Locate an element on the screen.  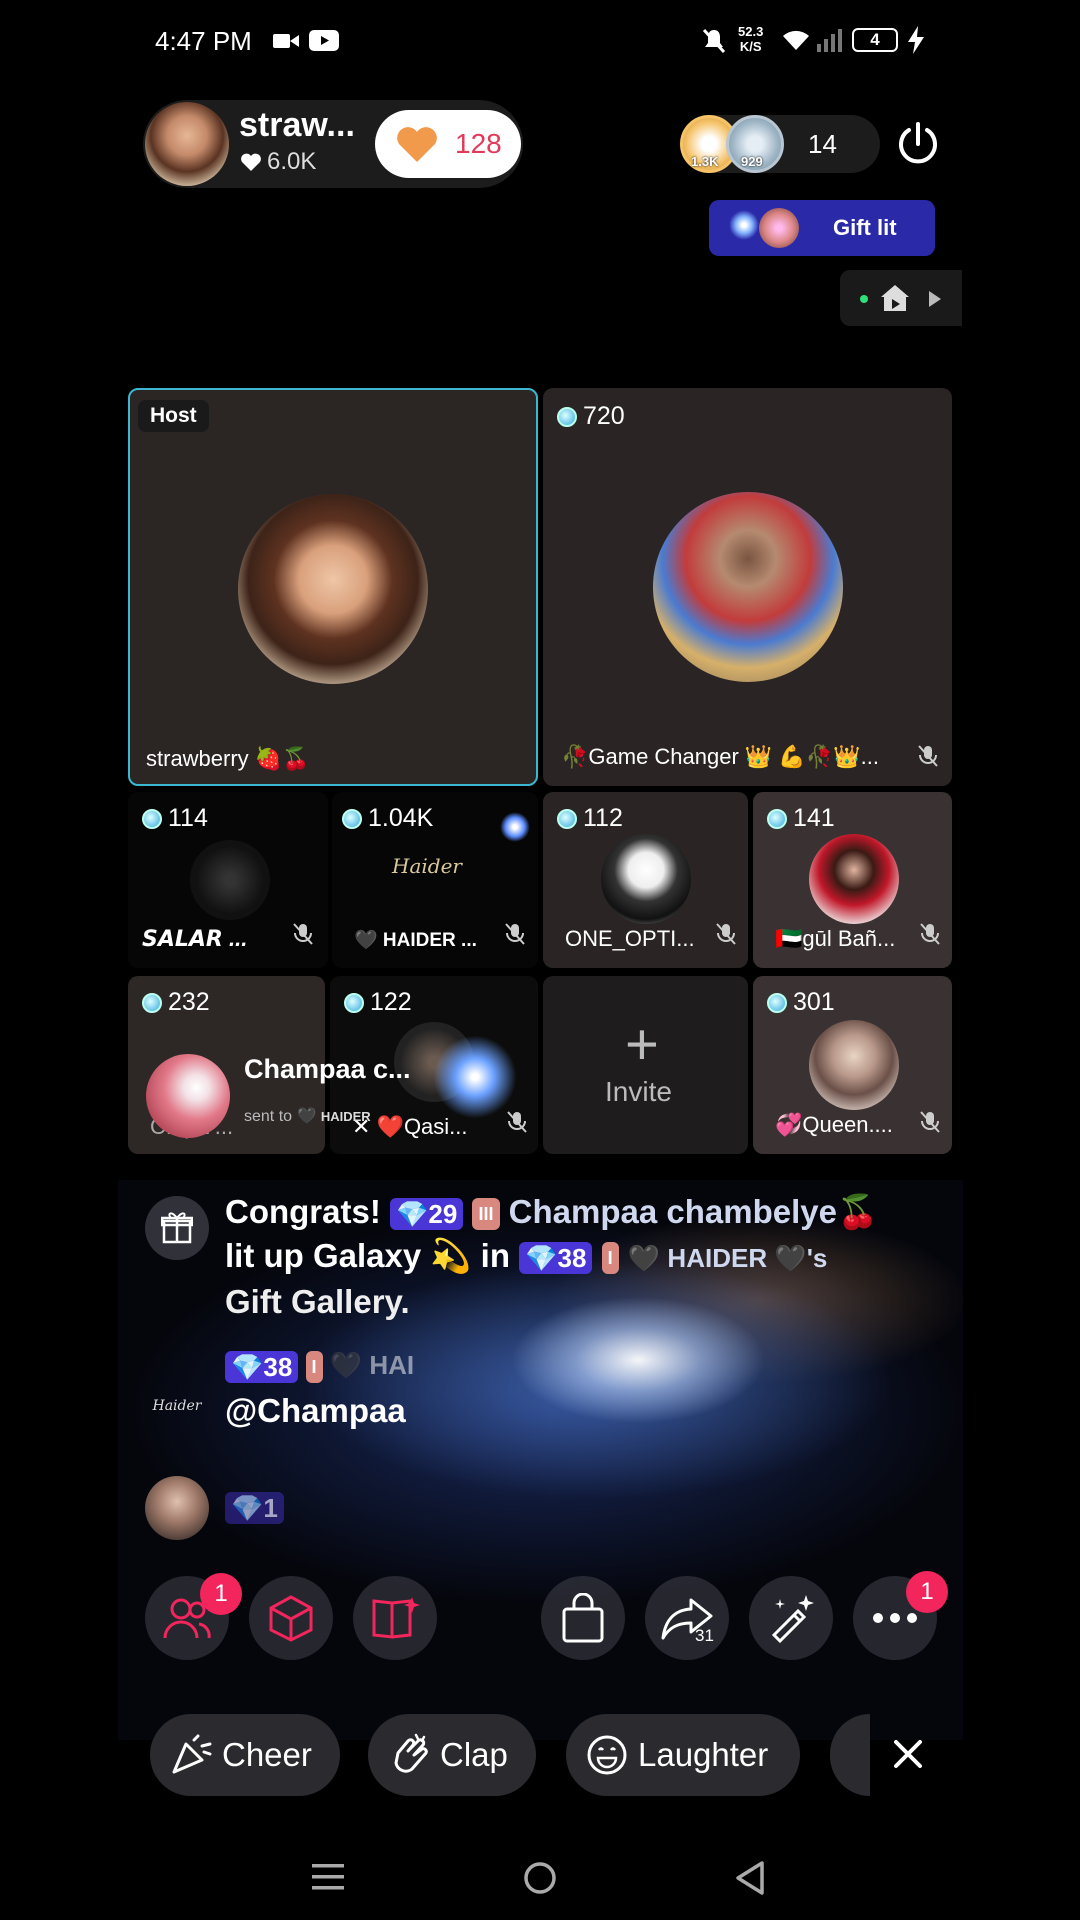
congrats-text-3: Gift Gallery. is located at coordinates (317, 1301).